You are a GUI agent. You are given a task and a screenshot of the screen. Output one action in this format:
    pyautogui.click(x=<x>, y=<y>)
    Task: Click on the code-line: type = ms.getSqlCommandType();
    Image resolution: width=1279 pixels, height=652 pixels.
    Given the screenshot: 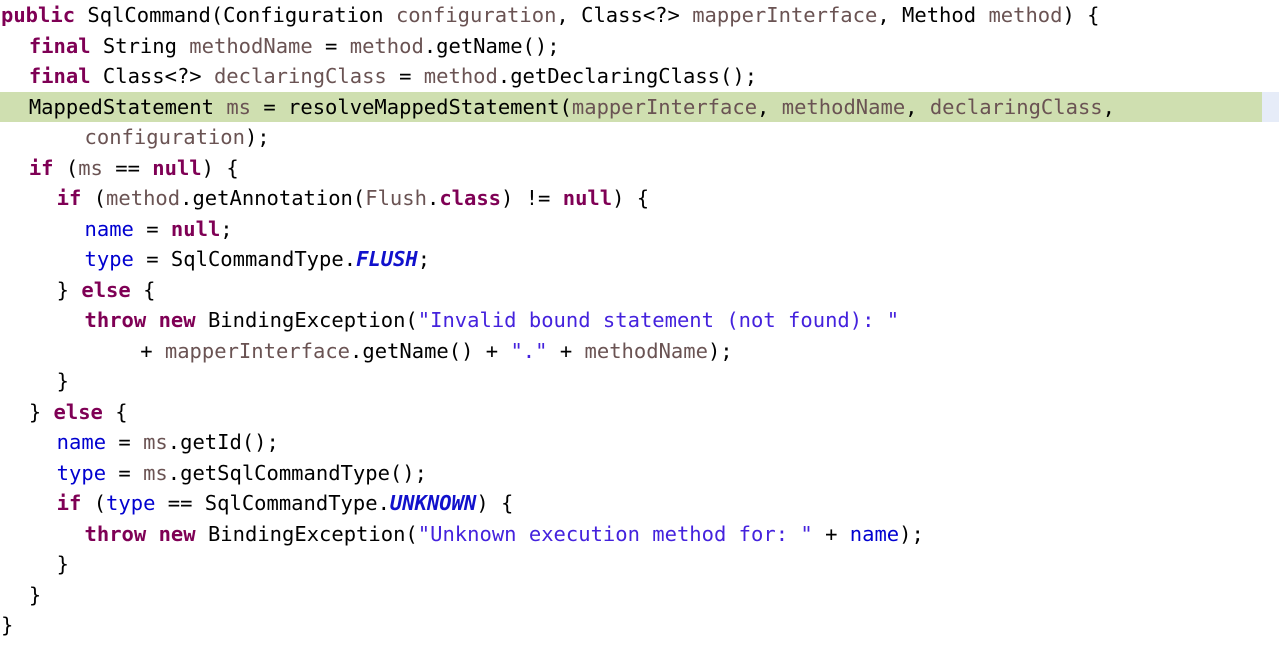 What is the action you would take?
    pyautogui.click(x=639, y=473)
    